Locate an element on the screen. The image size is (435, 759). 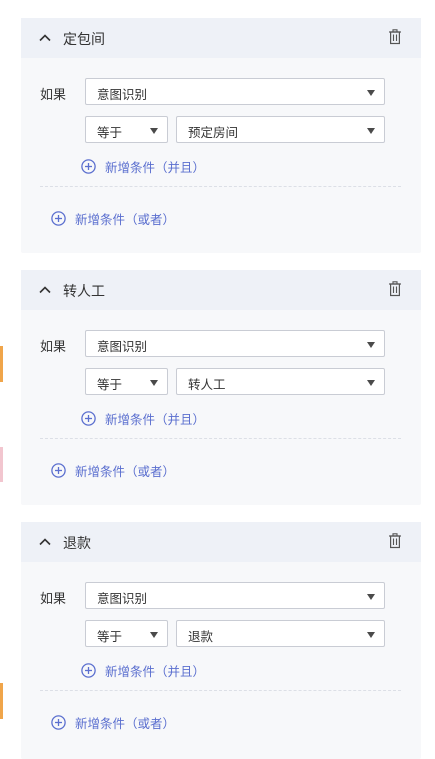
target-select: 预定房间 is located at coordinates (280, 129).